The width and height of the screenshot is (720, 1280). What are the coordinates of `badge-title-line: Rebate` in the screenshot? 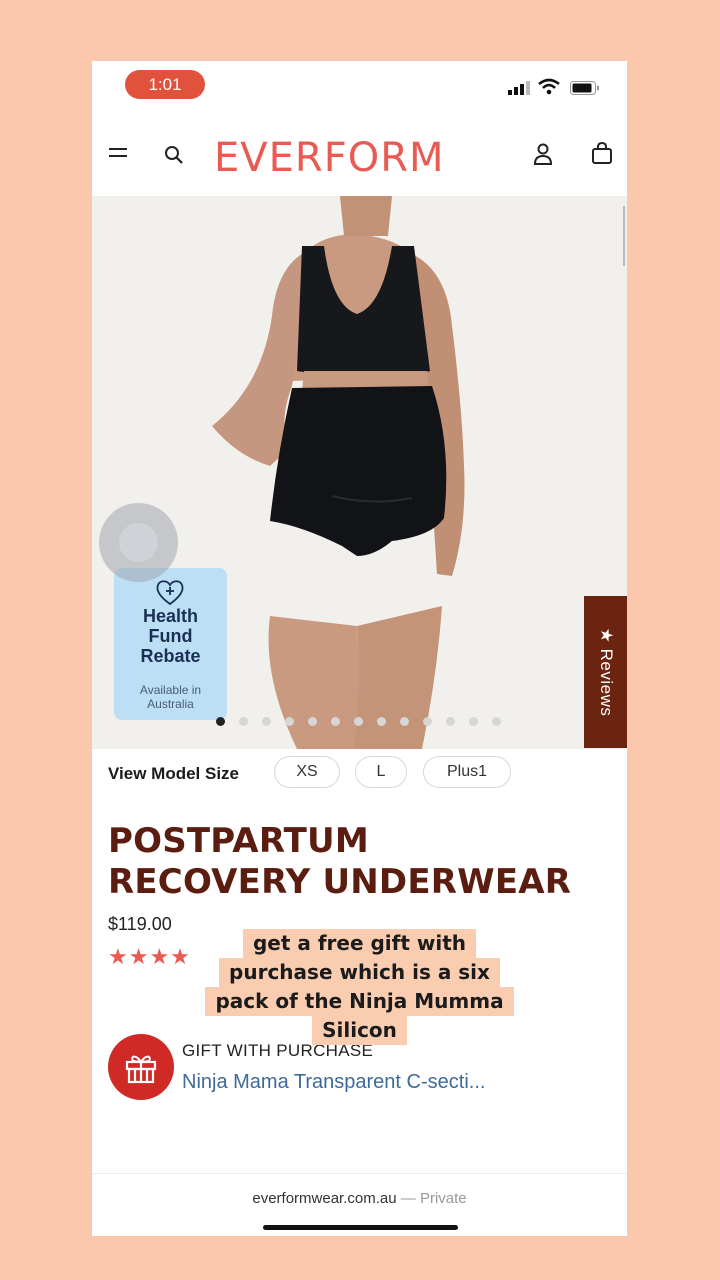 It's located at (170, 656).